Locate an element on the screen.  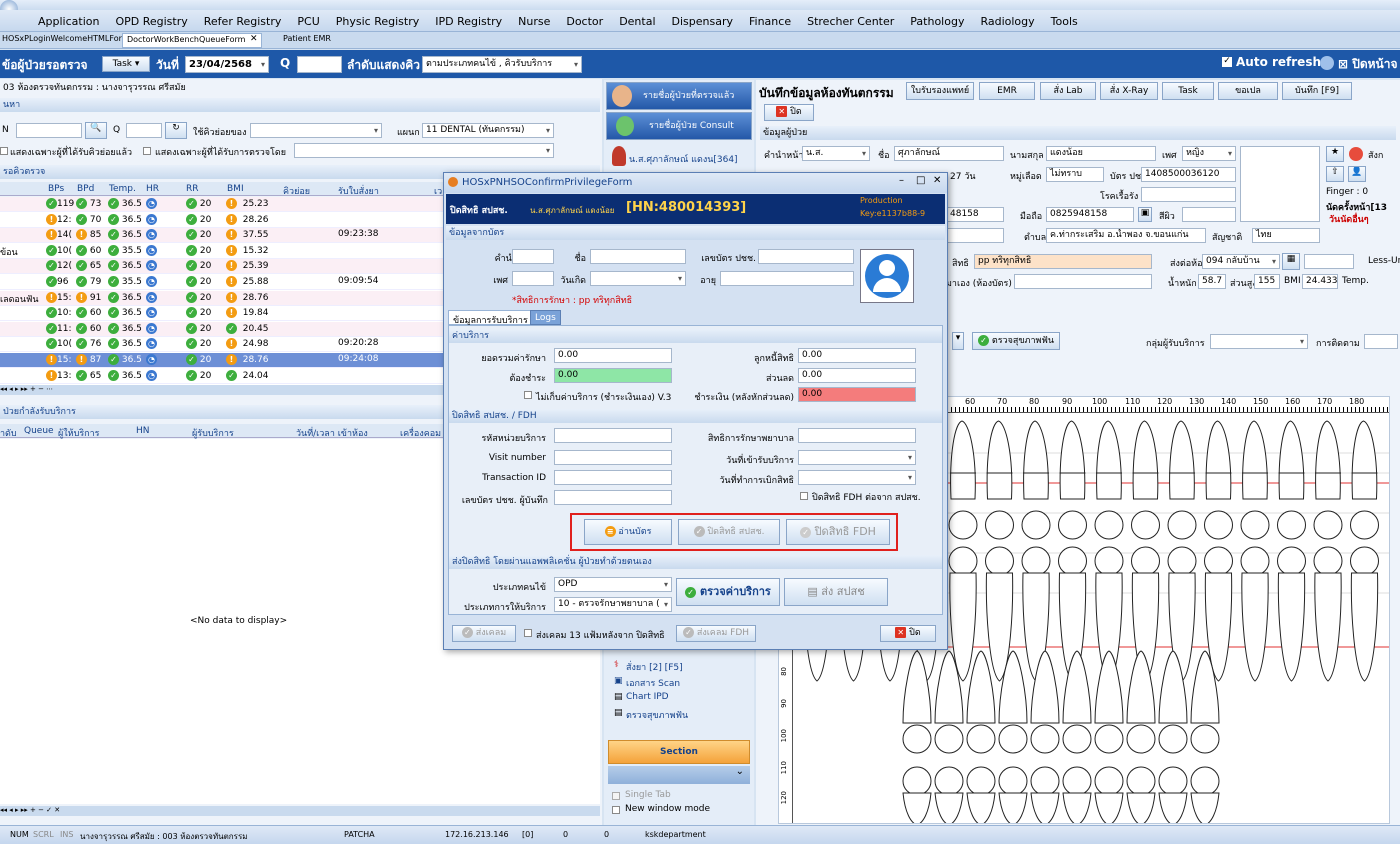
menu-dispensary: Dispensary is located at coordinates (702, 20).